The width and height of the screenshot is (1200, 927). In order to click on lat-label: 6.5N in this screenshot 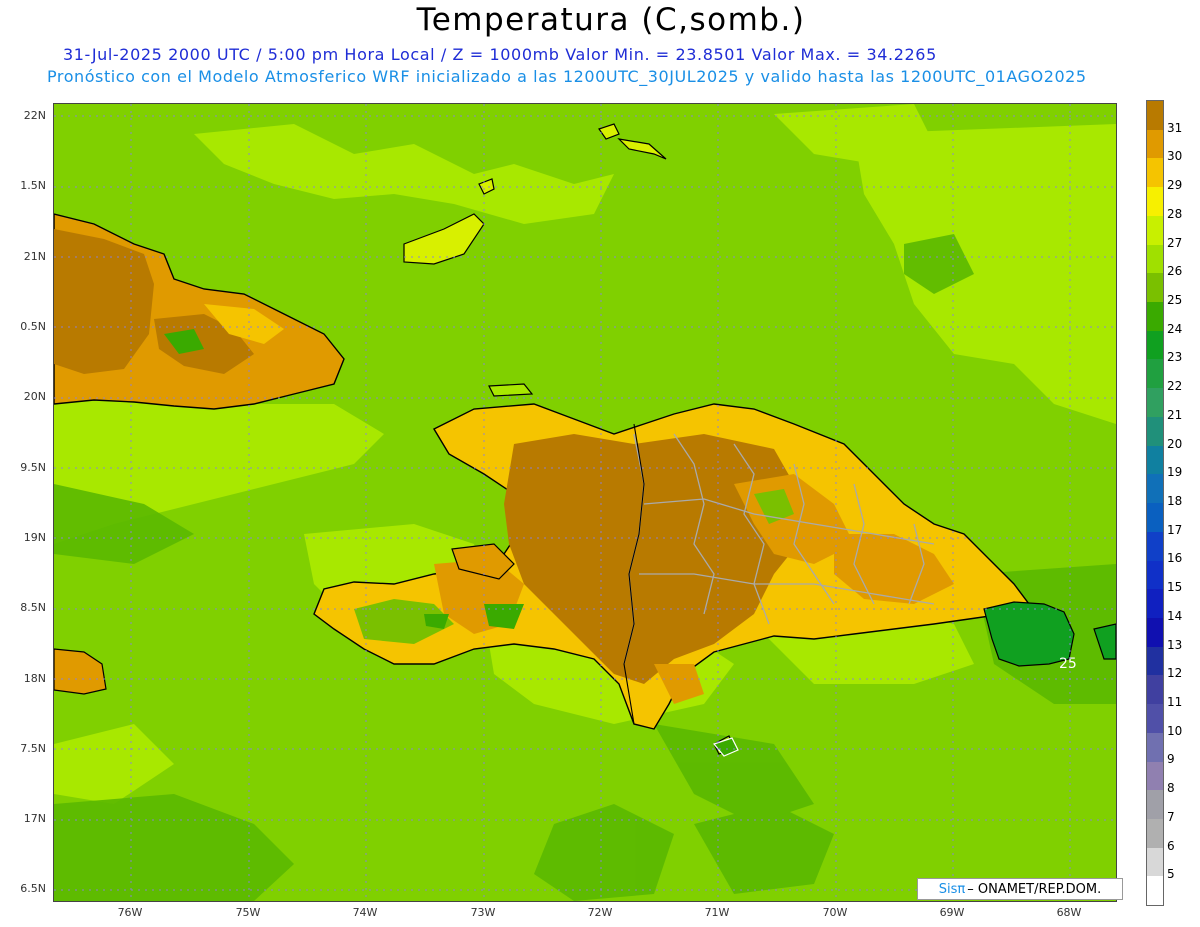, I will do `click(33, 888)`.